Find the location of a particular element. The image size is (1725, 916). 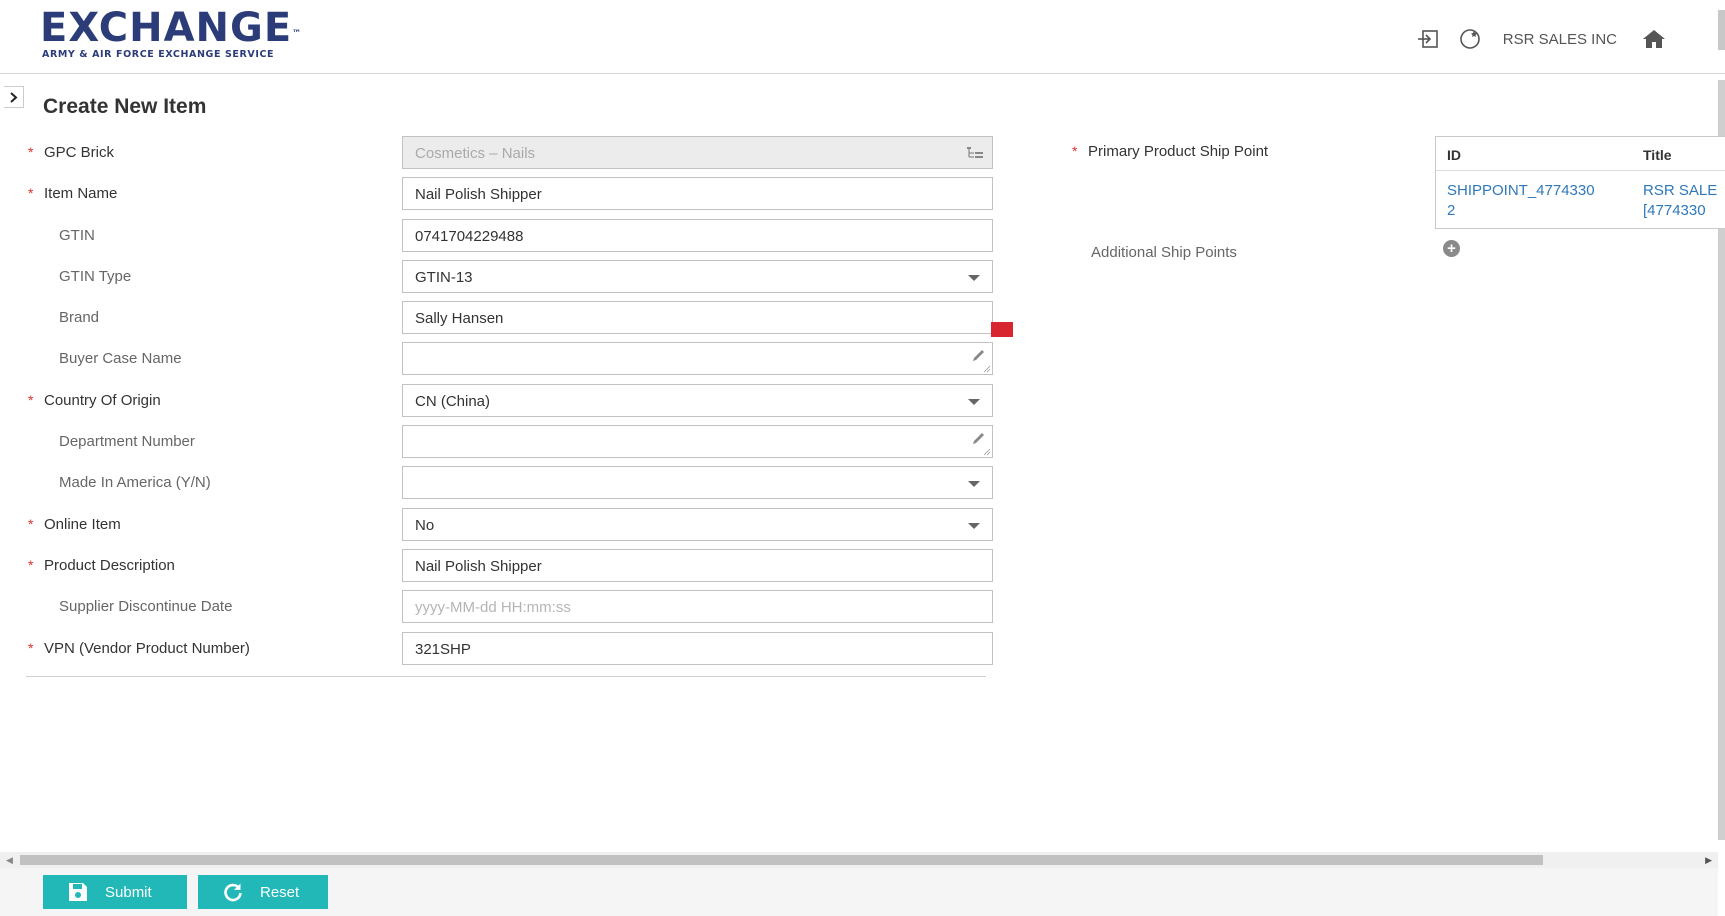

theme-toggle-icon is located at coordinates (1470, 39).